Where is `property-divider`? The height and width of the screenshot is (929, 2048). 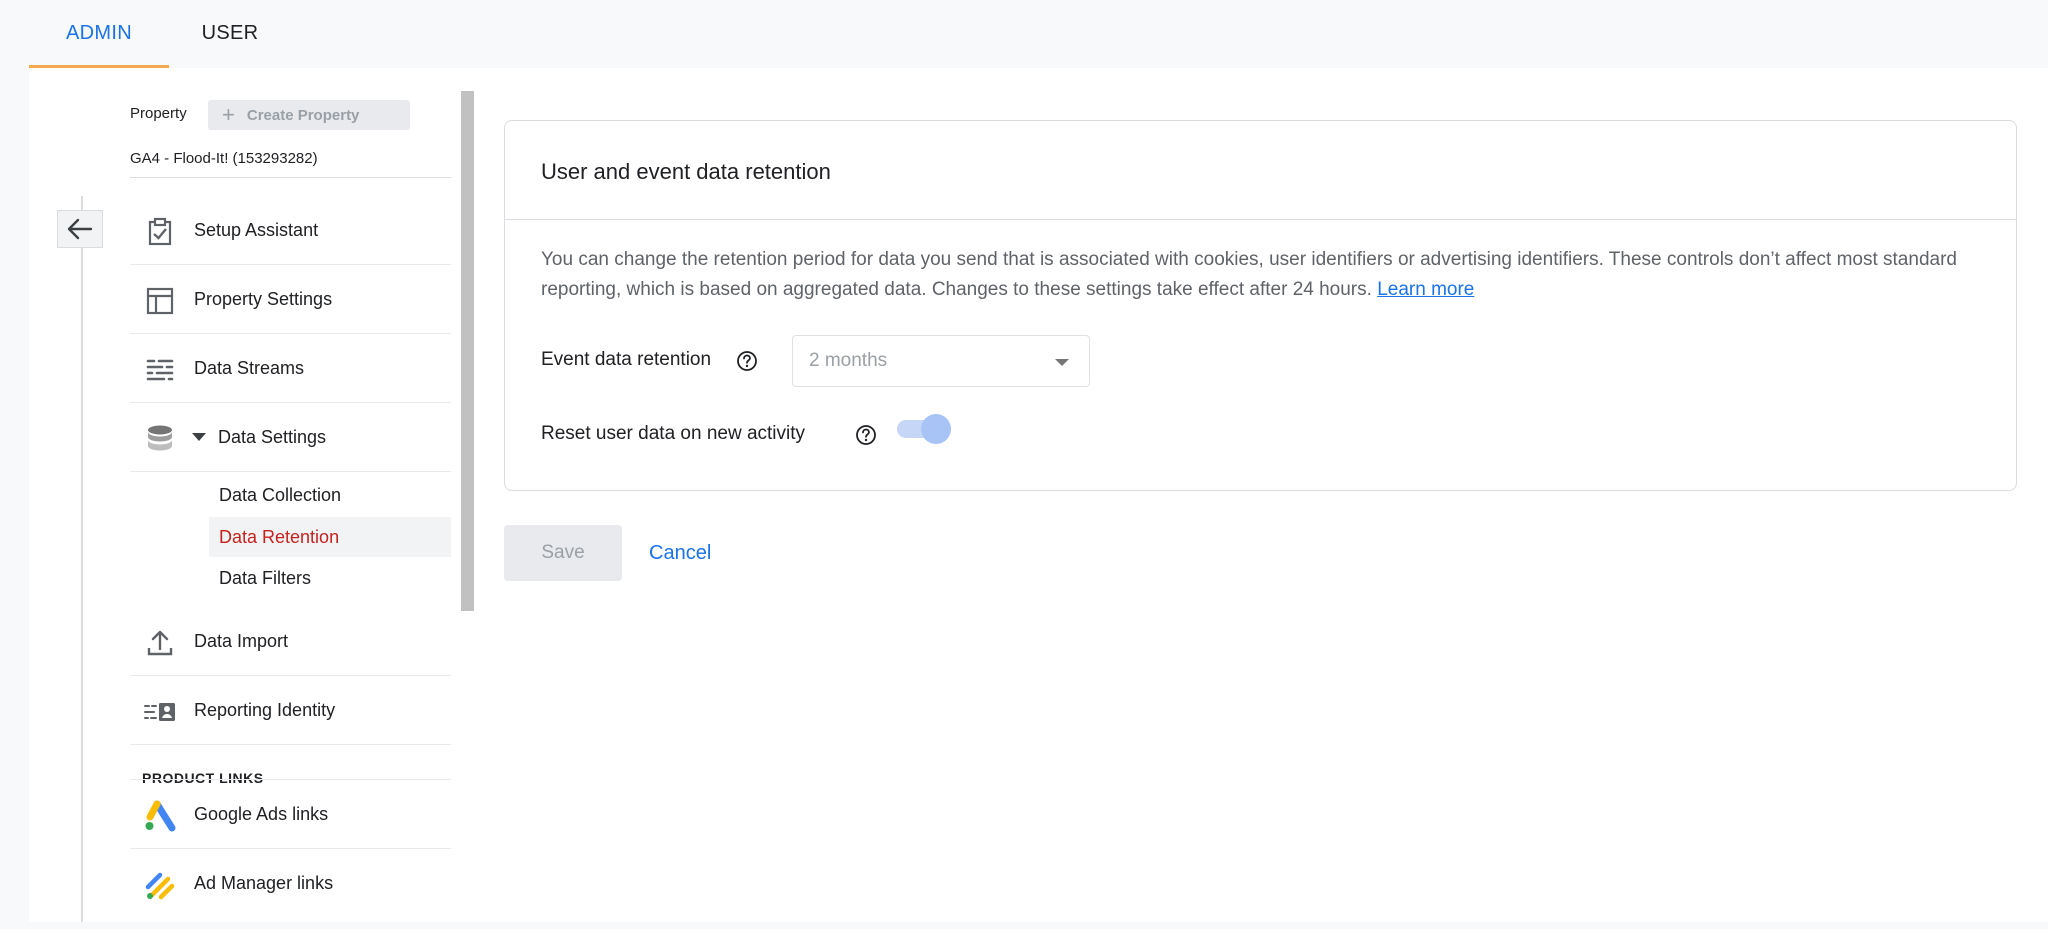 property-divider is located at coordinates (290, 177).